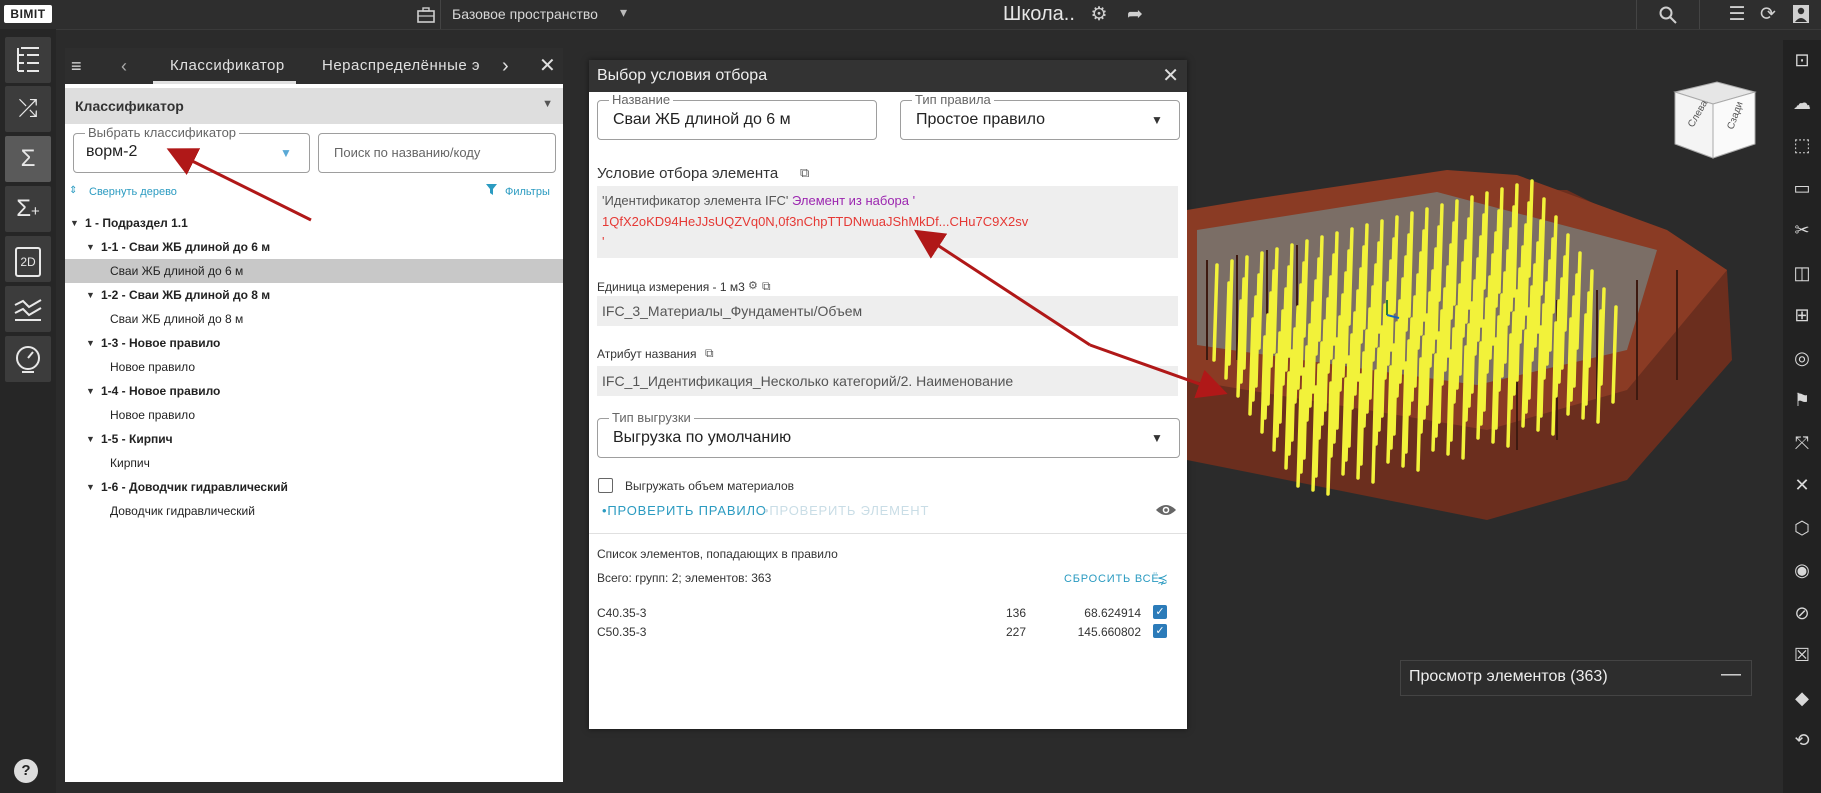  I want to click on 2d-icon: 2D, so click(28, 259).